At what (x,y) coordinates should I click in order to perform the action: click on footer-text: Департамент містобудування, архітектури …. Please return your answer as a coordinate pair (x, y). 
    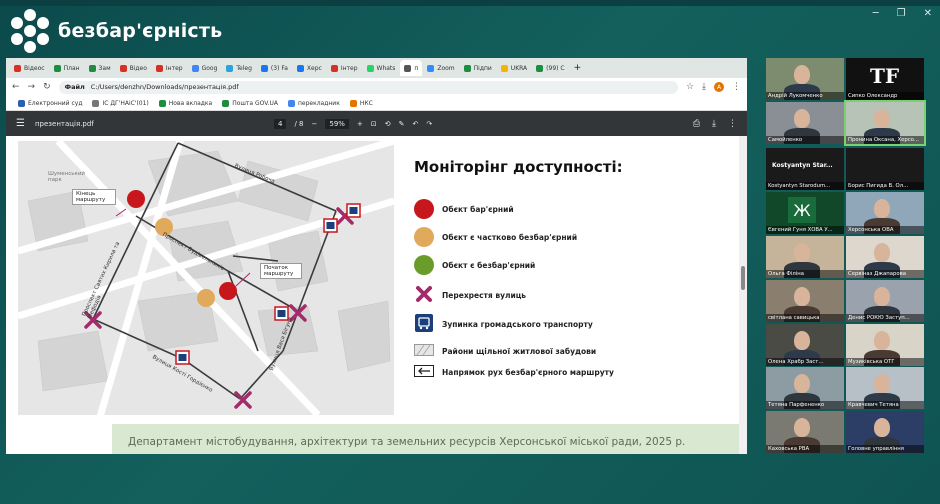
    Looking at the image, I should click on (407, 442).